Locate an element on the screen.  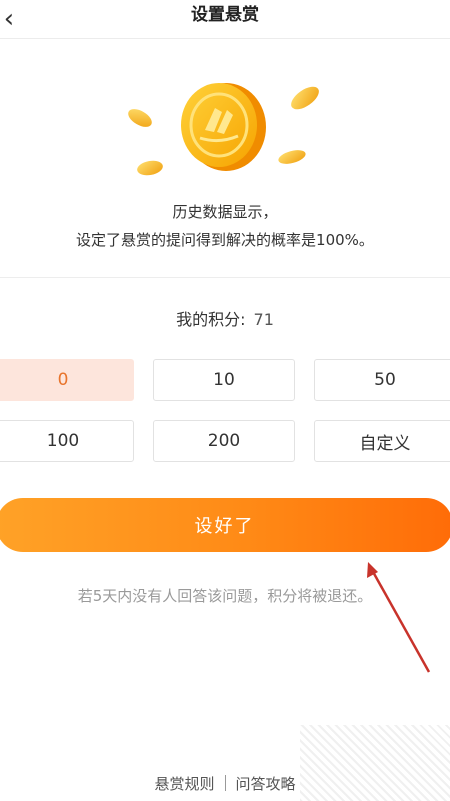
points-value: 71 is located at coordinates (263, 319).